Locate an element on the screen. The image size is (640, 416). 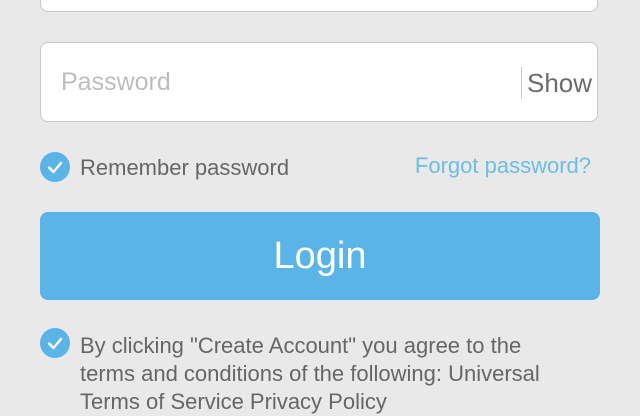
top-input-field is located at coordinates (319, 6).